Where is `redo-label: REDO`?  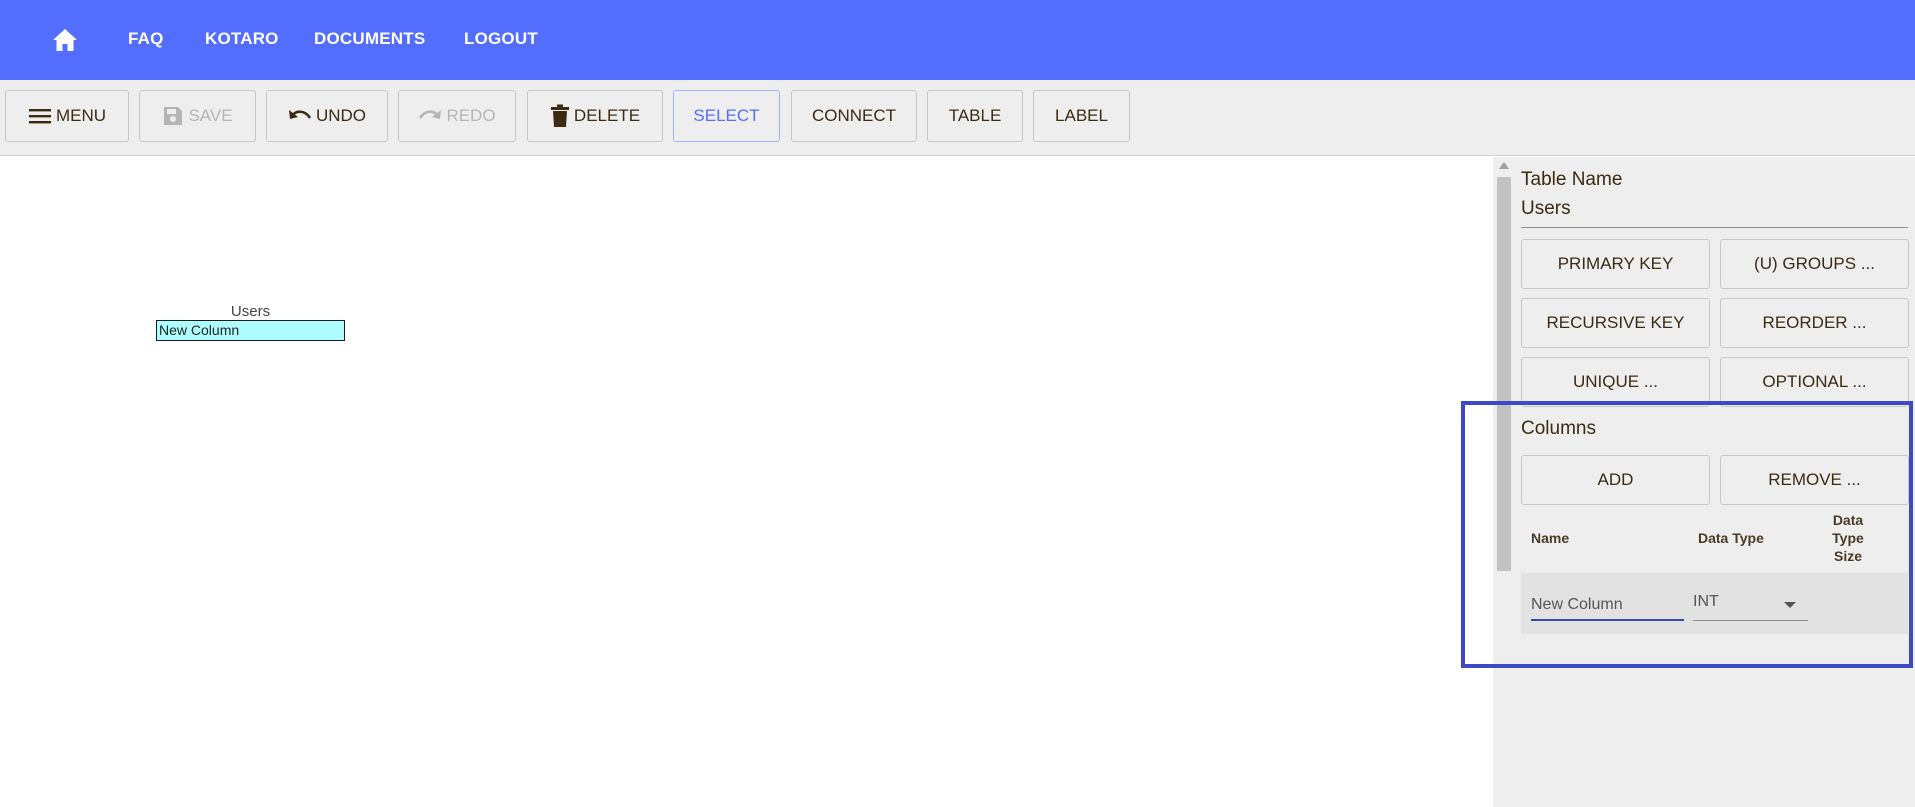 redo-label: REDO is located at coordinates (471, 115).